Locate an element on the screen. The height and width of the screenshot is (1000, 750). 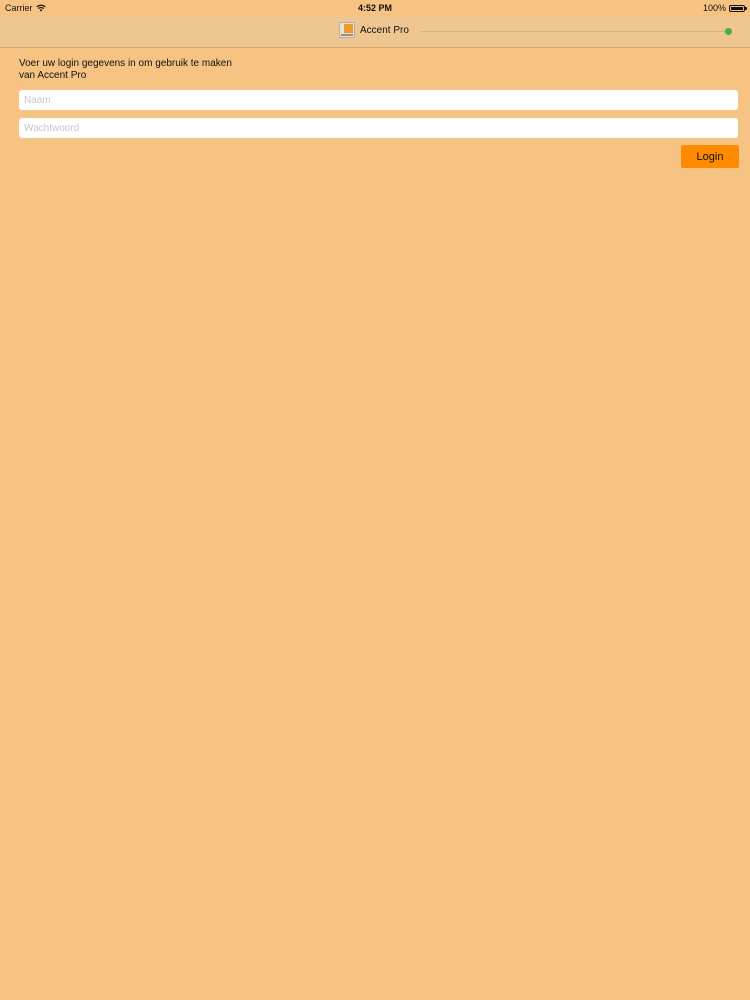
password-input is located at coordinates (378, 128).